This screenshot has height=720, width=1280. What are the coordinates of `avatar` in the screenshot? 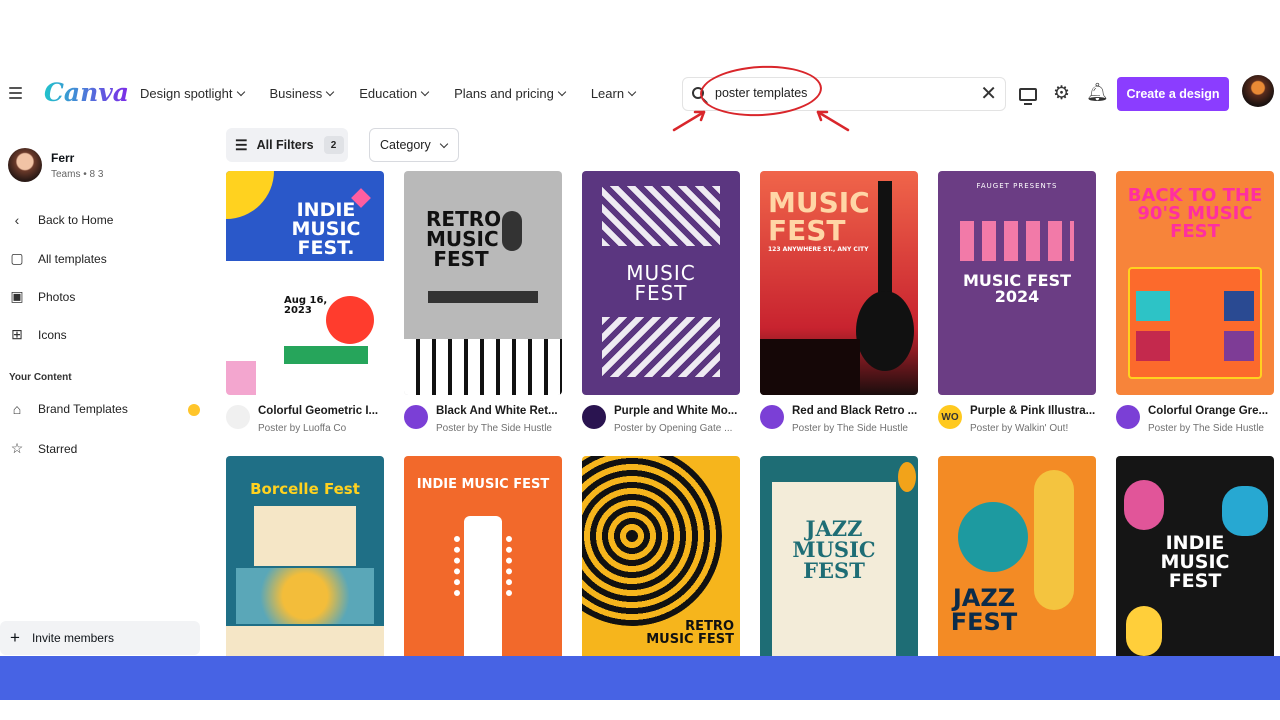 It's located at (1258, 91).